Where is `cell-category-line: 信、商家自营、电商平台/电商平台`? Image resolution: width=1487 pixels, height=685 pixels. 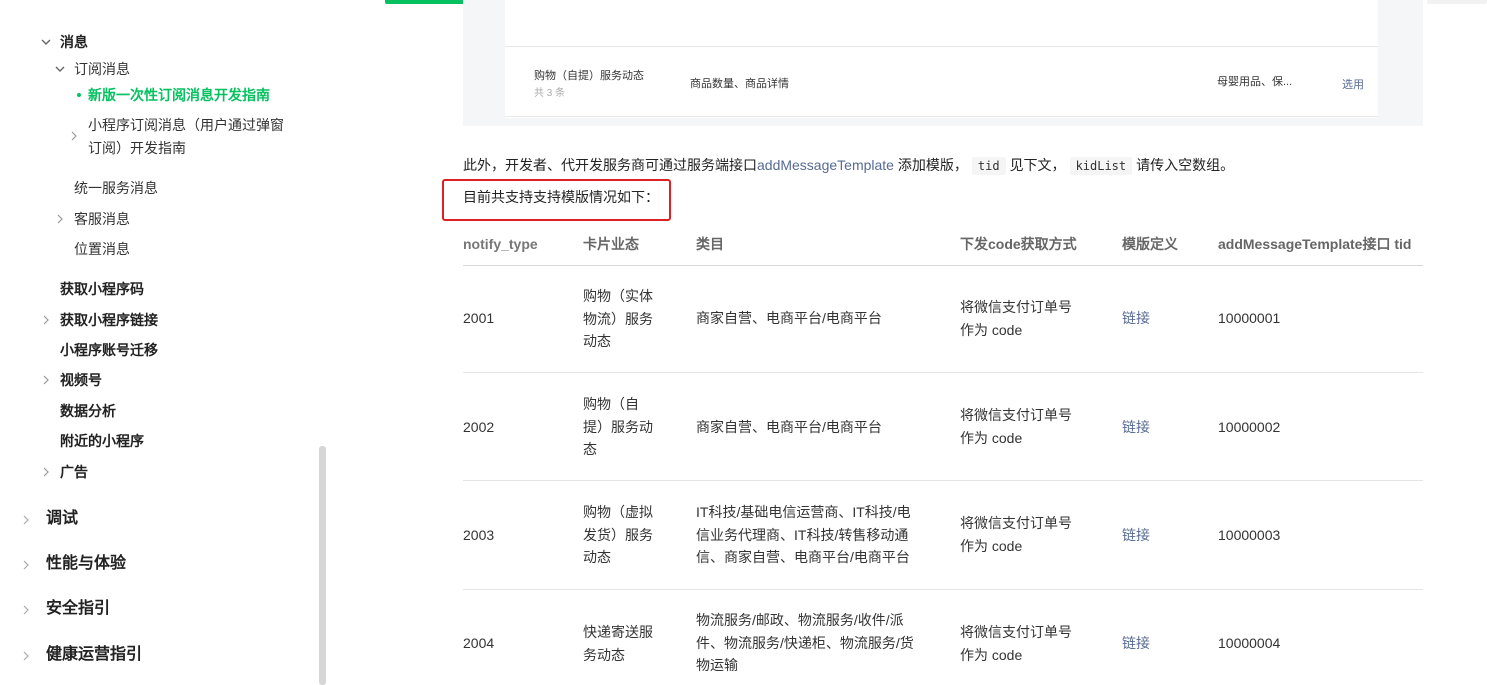
cell-category-line: 信、商家自营、电商平台/电商平台 is located at coordinates (803, 557).